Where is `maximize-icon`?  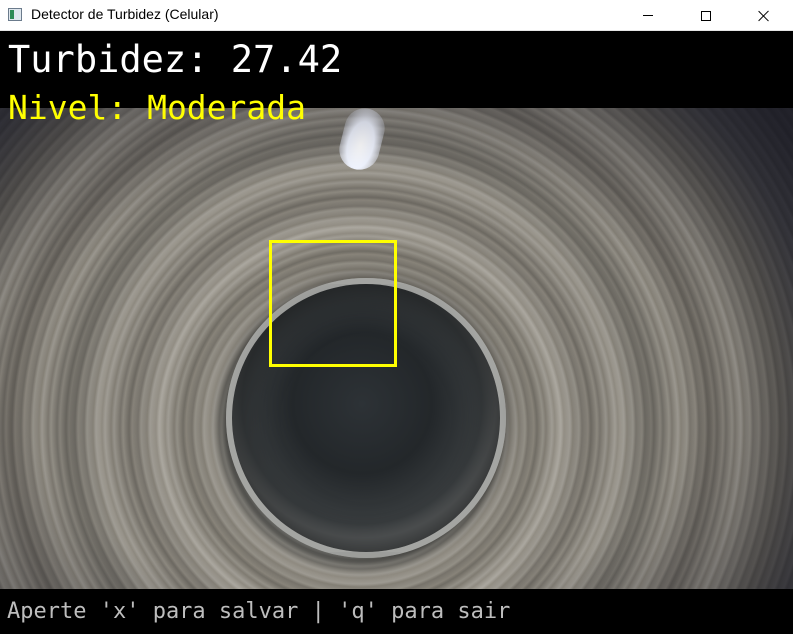
maximize-icon is located at coordinates (706, 15).